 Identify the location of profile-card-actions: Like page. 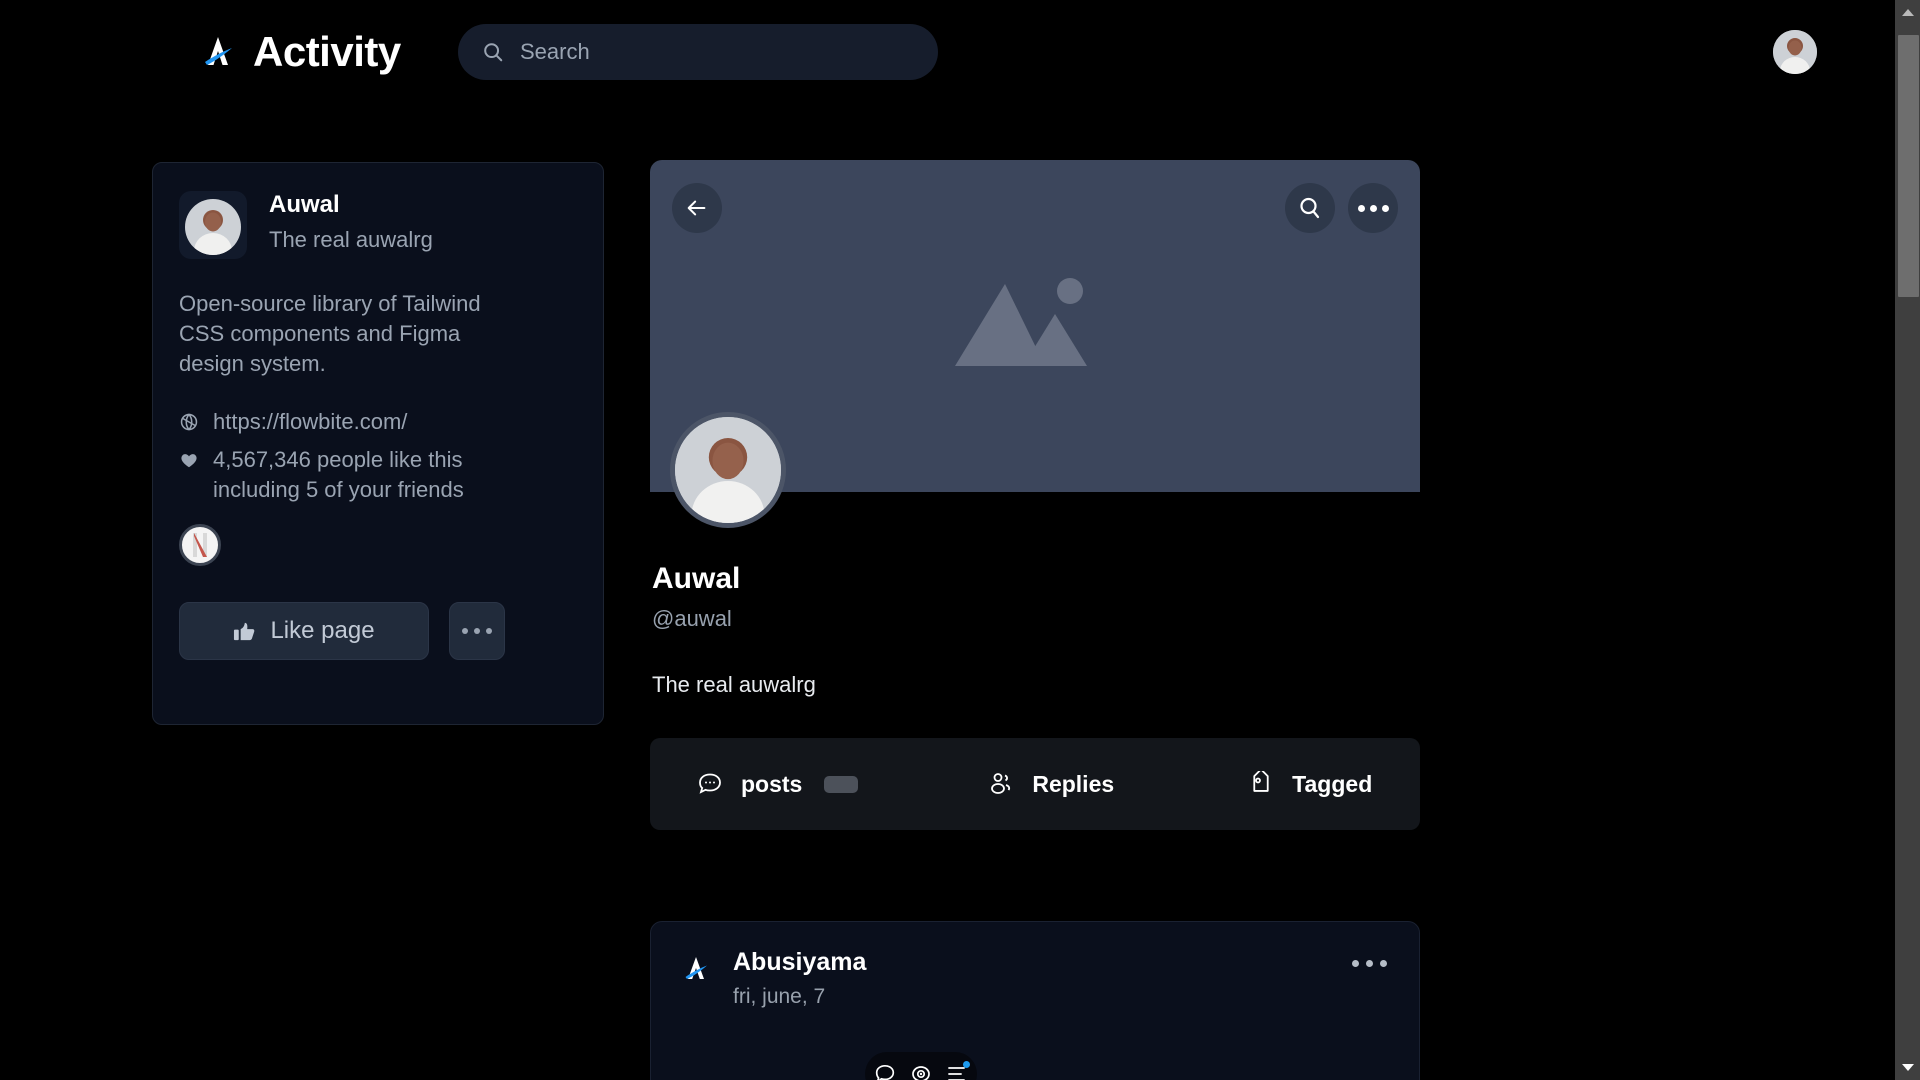
(378, 631).